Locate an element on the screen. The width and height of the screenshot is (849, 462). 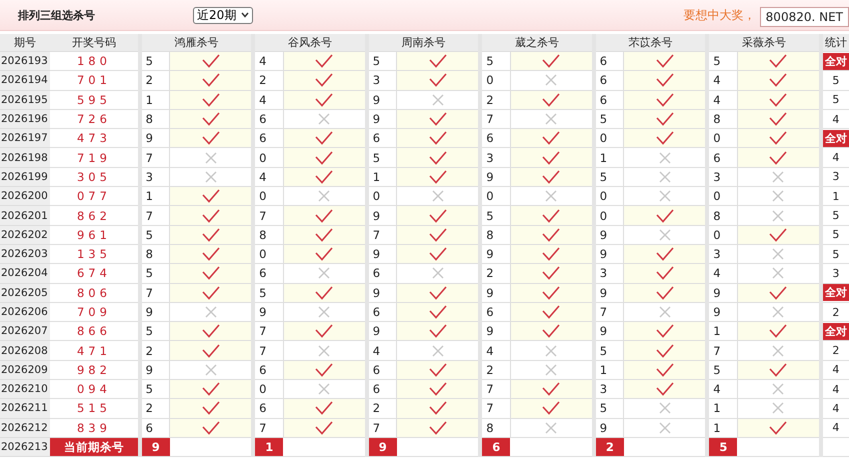
period-cell: 2026203 is located at coordinates (25, 254).